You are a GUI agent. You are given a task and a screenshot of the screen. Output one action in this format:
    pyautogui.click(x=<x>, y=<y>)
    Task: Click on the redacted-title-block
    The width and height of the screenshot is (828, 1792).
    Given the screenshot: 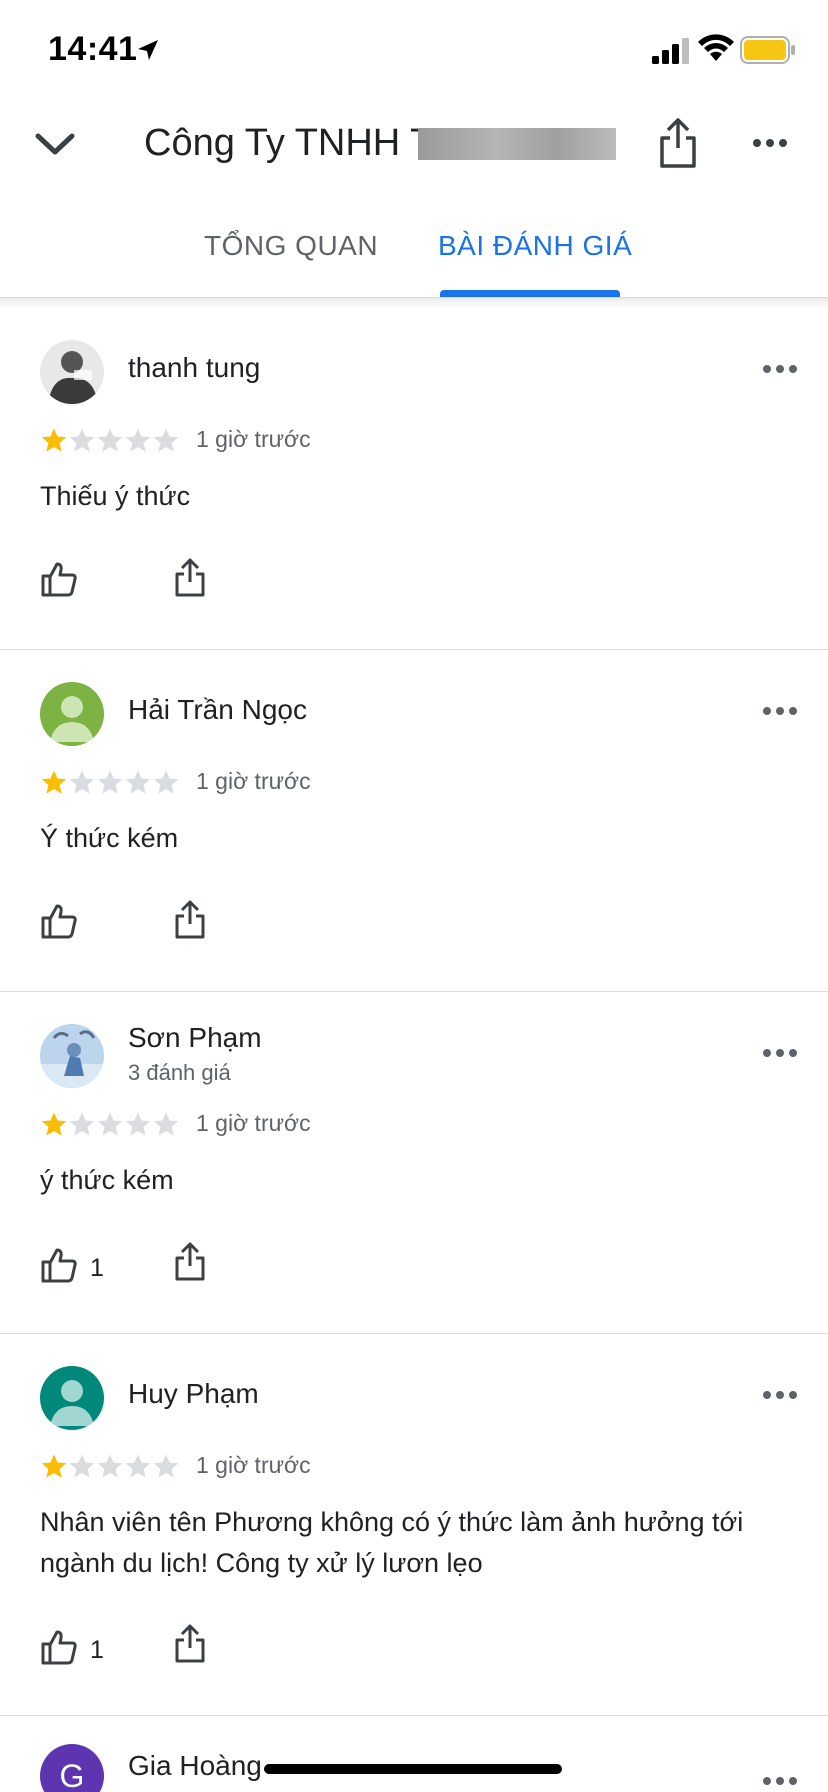 What is the action you would take?
    pyautogui.click(x=517, y=144)
    